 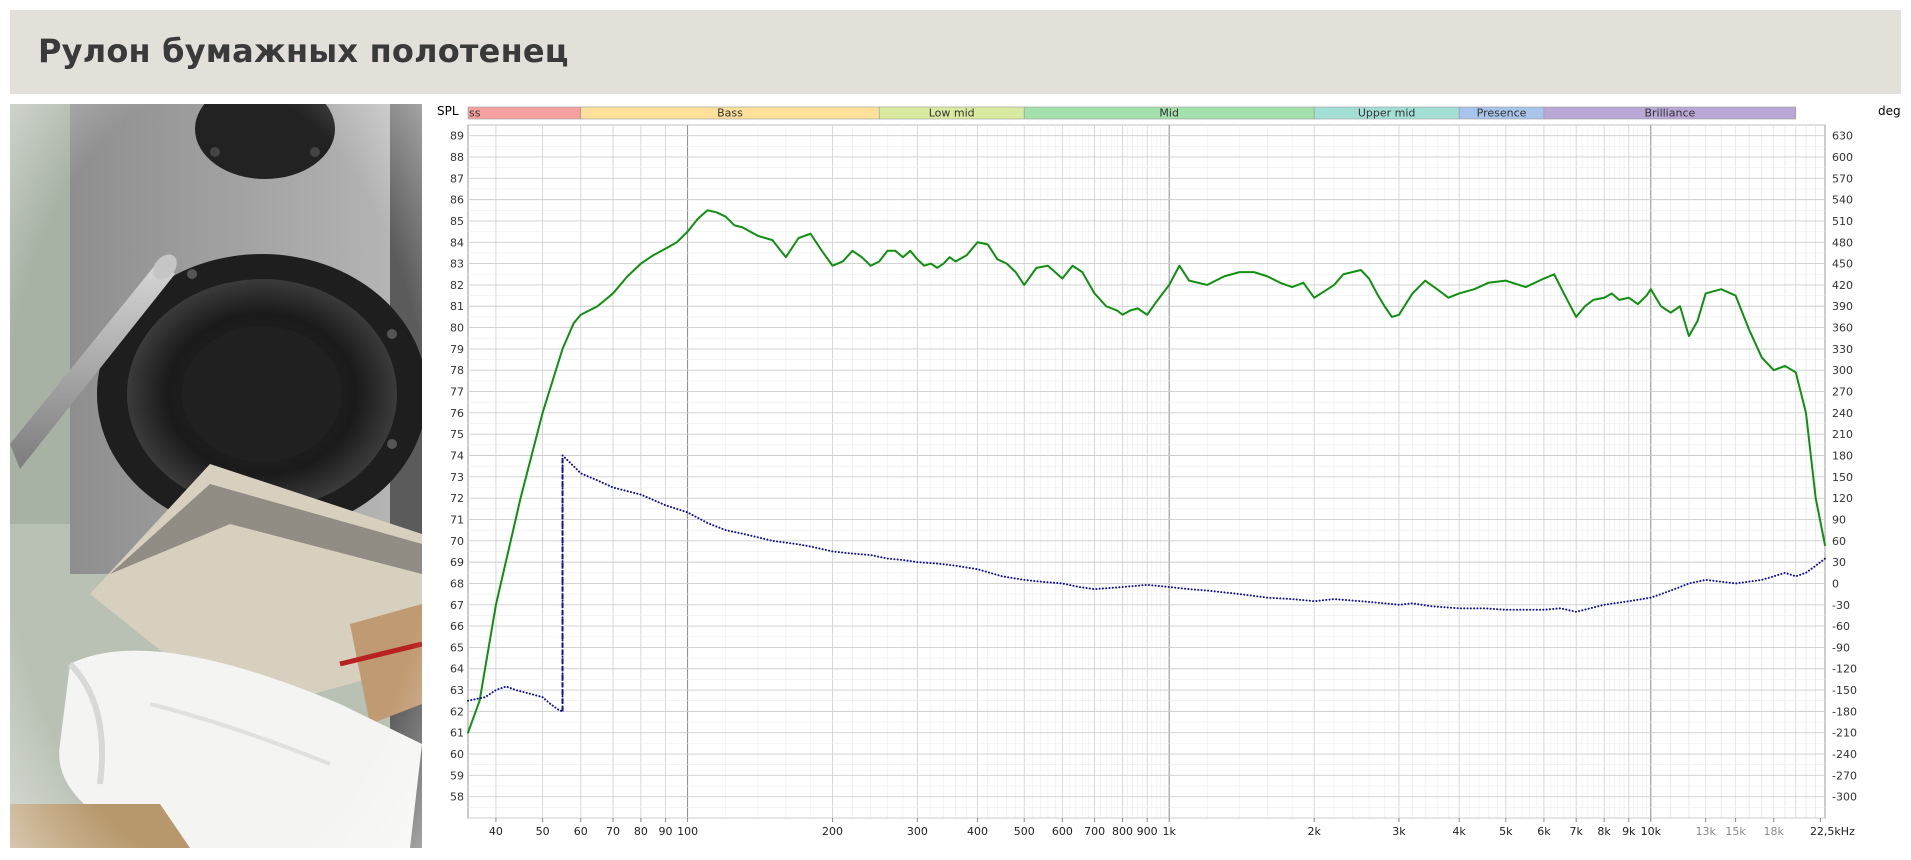 I want to click on band-label: Presence, so click(x=1502, y=113).